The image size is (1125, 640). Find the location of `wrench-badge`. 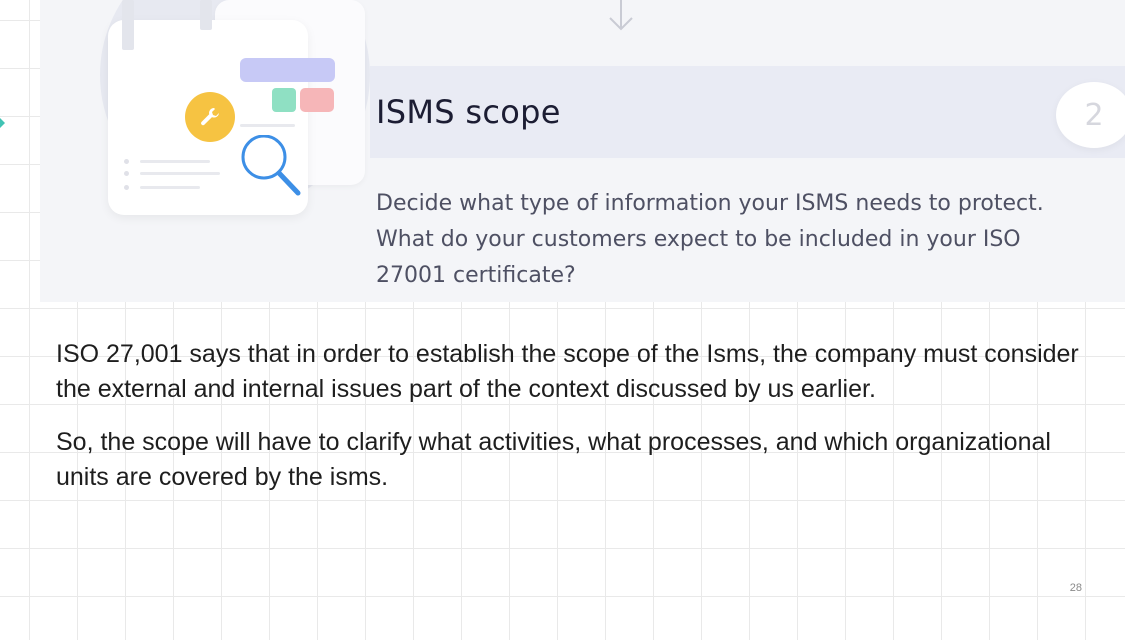

wrench-badge is located at coordinates (210, 117).